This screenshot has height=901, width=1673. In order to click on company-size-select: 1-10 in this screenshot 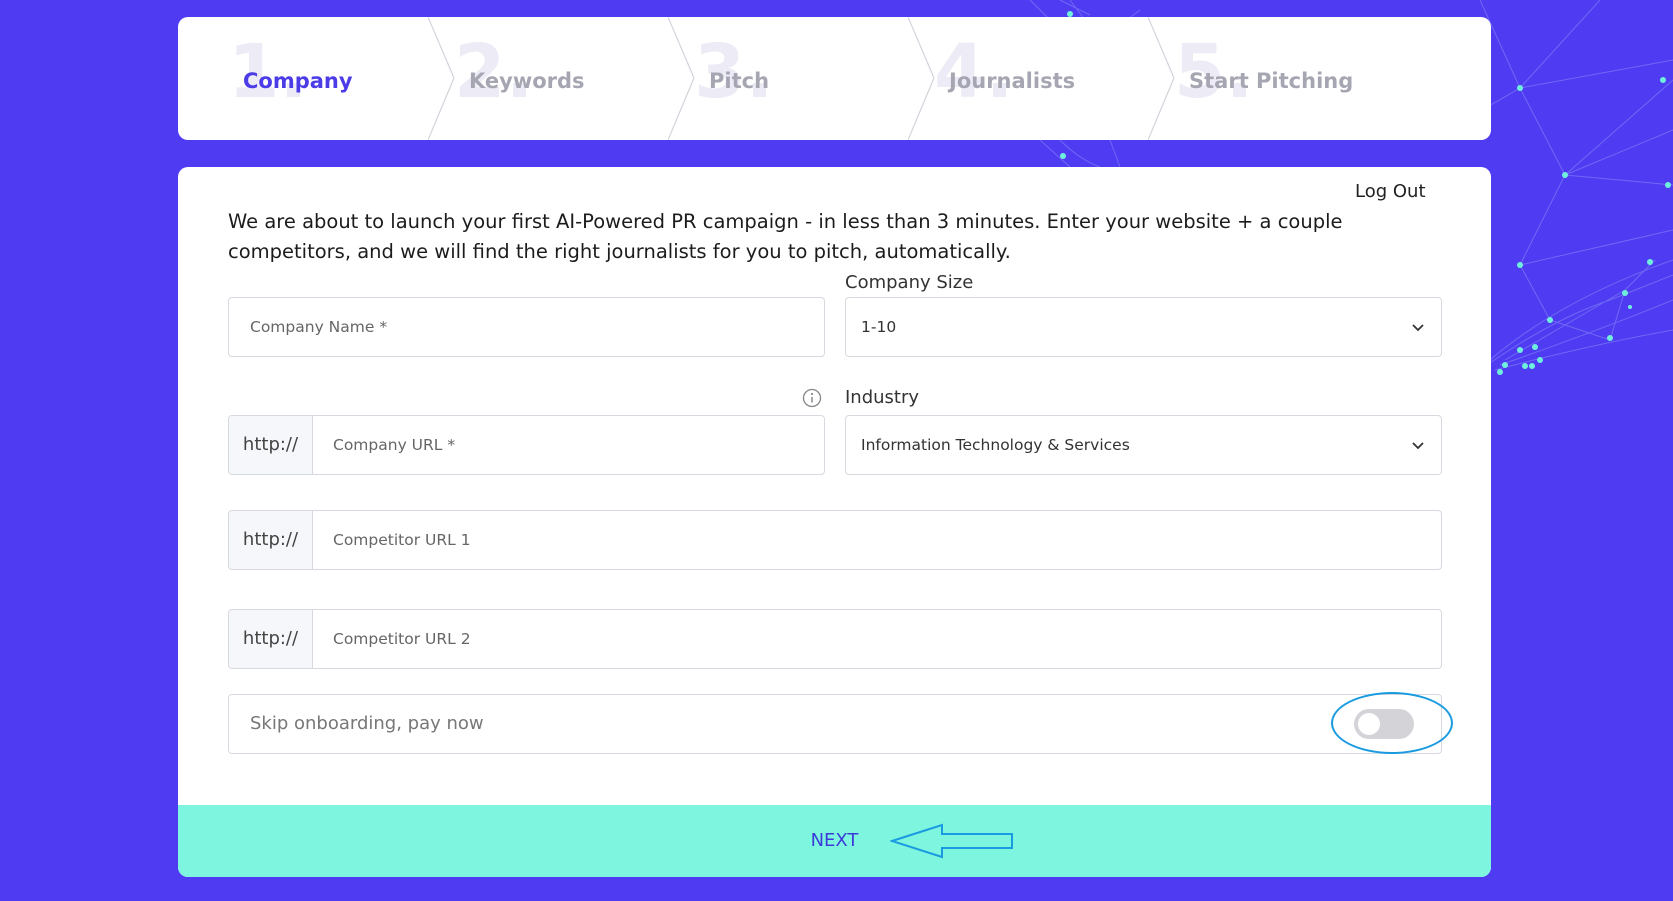, I will do `click(1143, 327)`.